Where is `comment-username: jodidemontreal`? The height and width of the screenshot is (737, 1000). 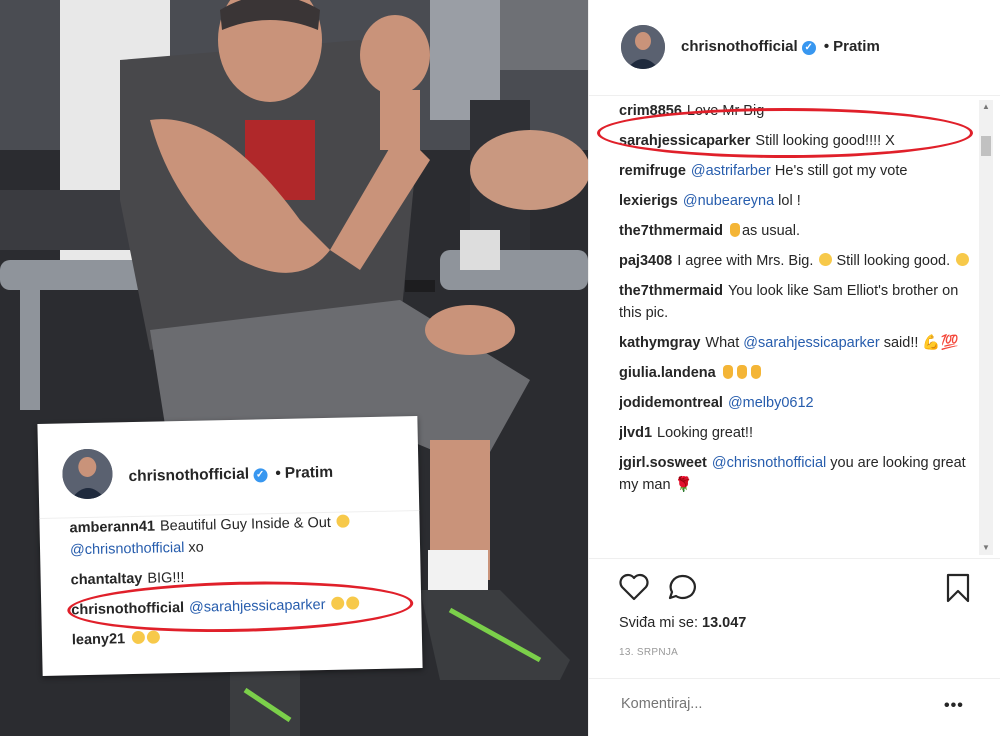 comment-username: jodidemontreal is located at coordinates (671, 403).